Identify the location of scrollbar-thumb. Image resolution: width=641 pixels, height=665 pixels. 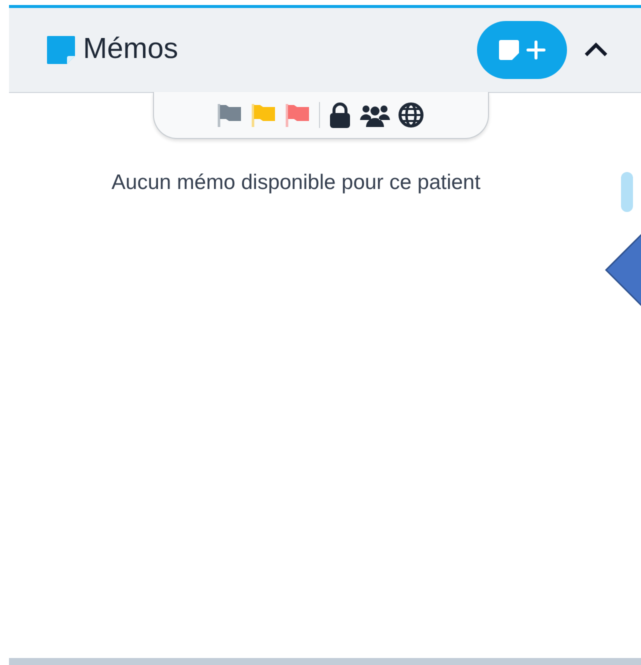
(627, 192).